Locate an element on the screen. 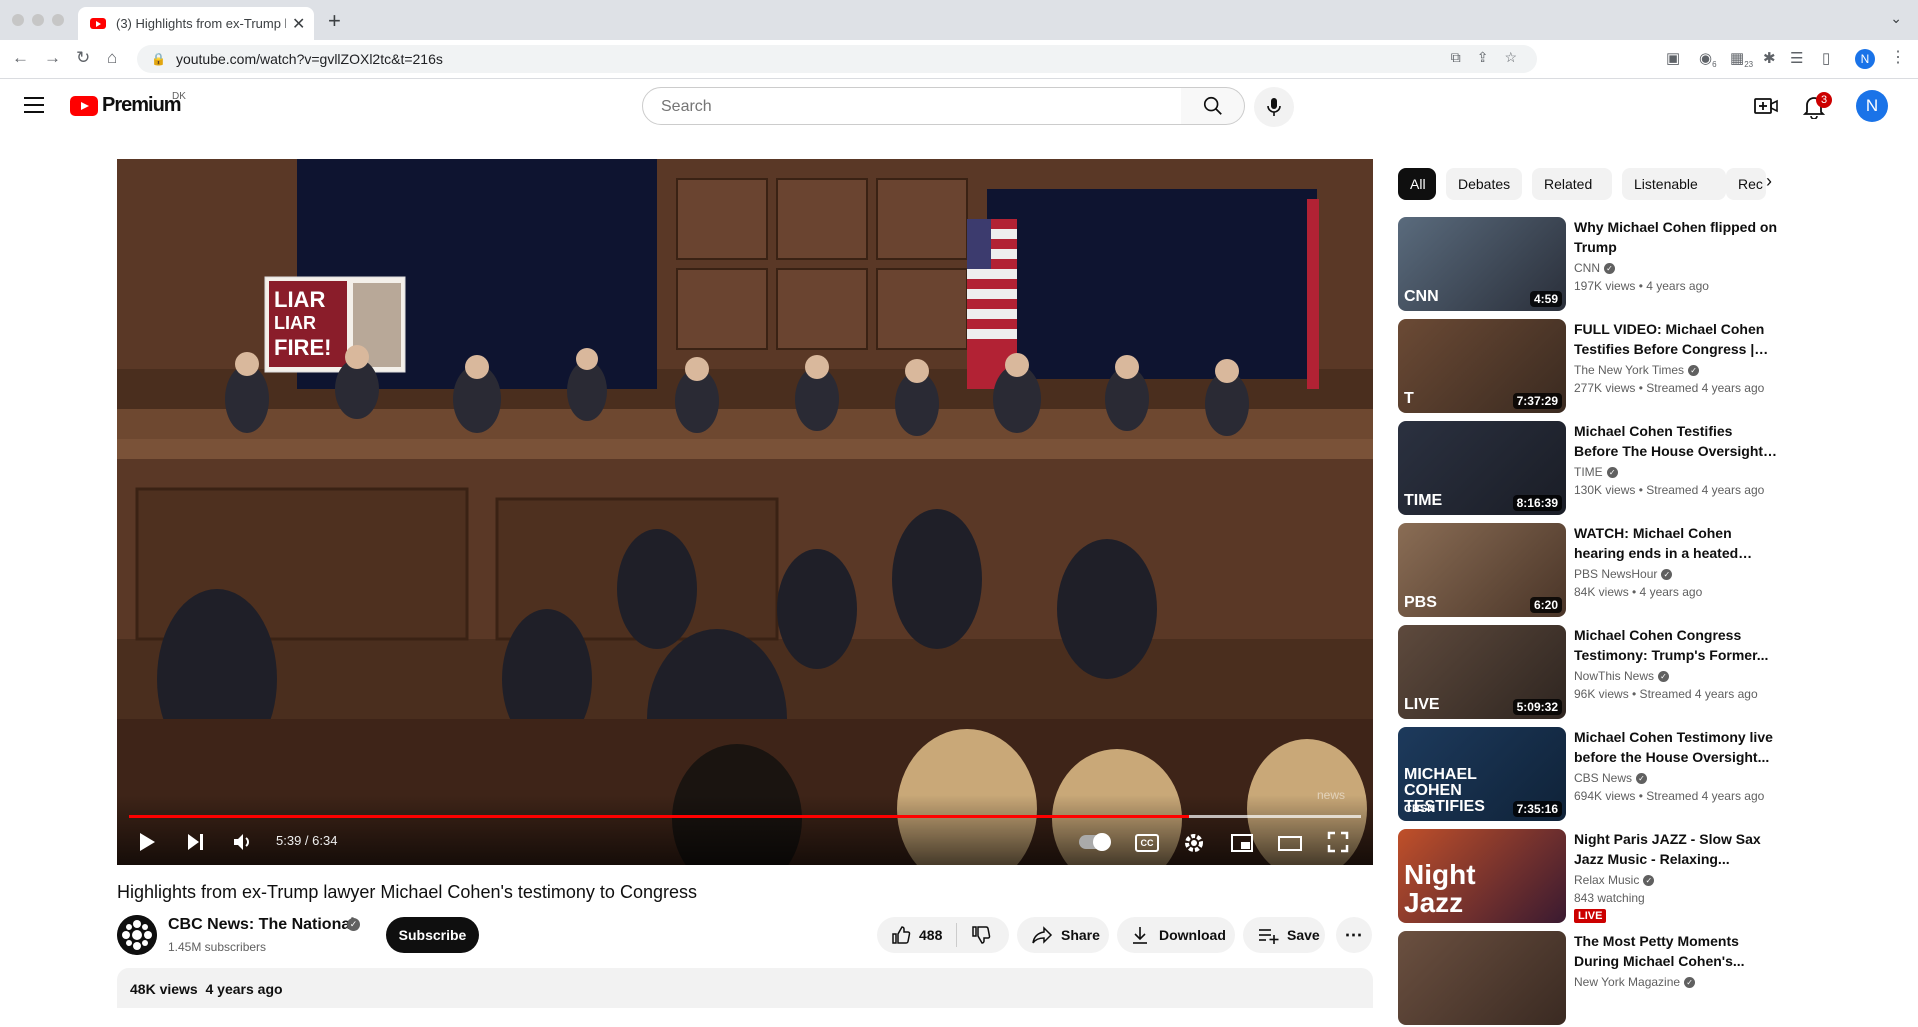 The height and width of the screenshot is (1027, 1918). open-in-app-icon: ⧉ is located at coordinates (1456, 57).